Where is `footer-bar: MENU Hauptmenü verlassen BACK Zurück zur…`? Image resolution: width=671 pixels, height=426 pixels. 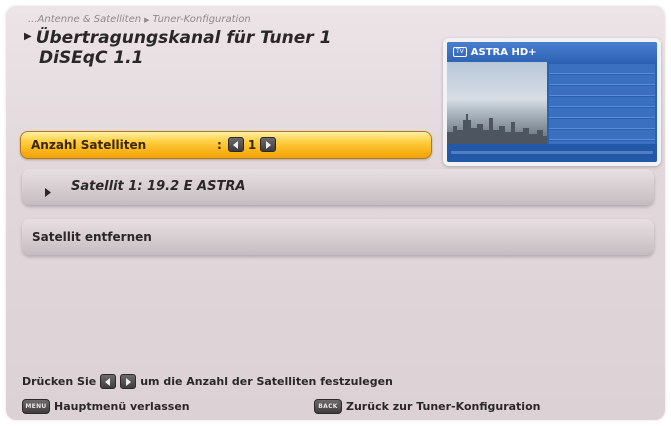
footer-bar: MENU Hauptmenü verlassen BACK Zurück zur… is located at coordinates (337, 407).